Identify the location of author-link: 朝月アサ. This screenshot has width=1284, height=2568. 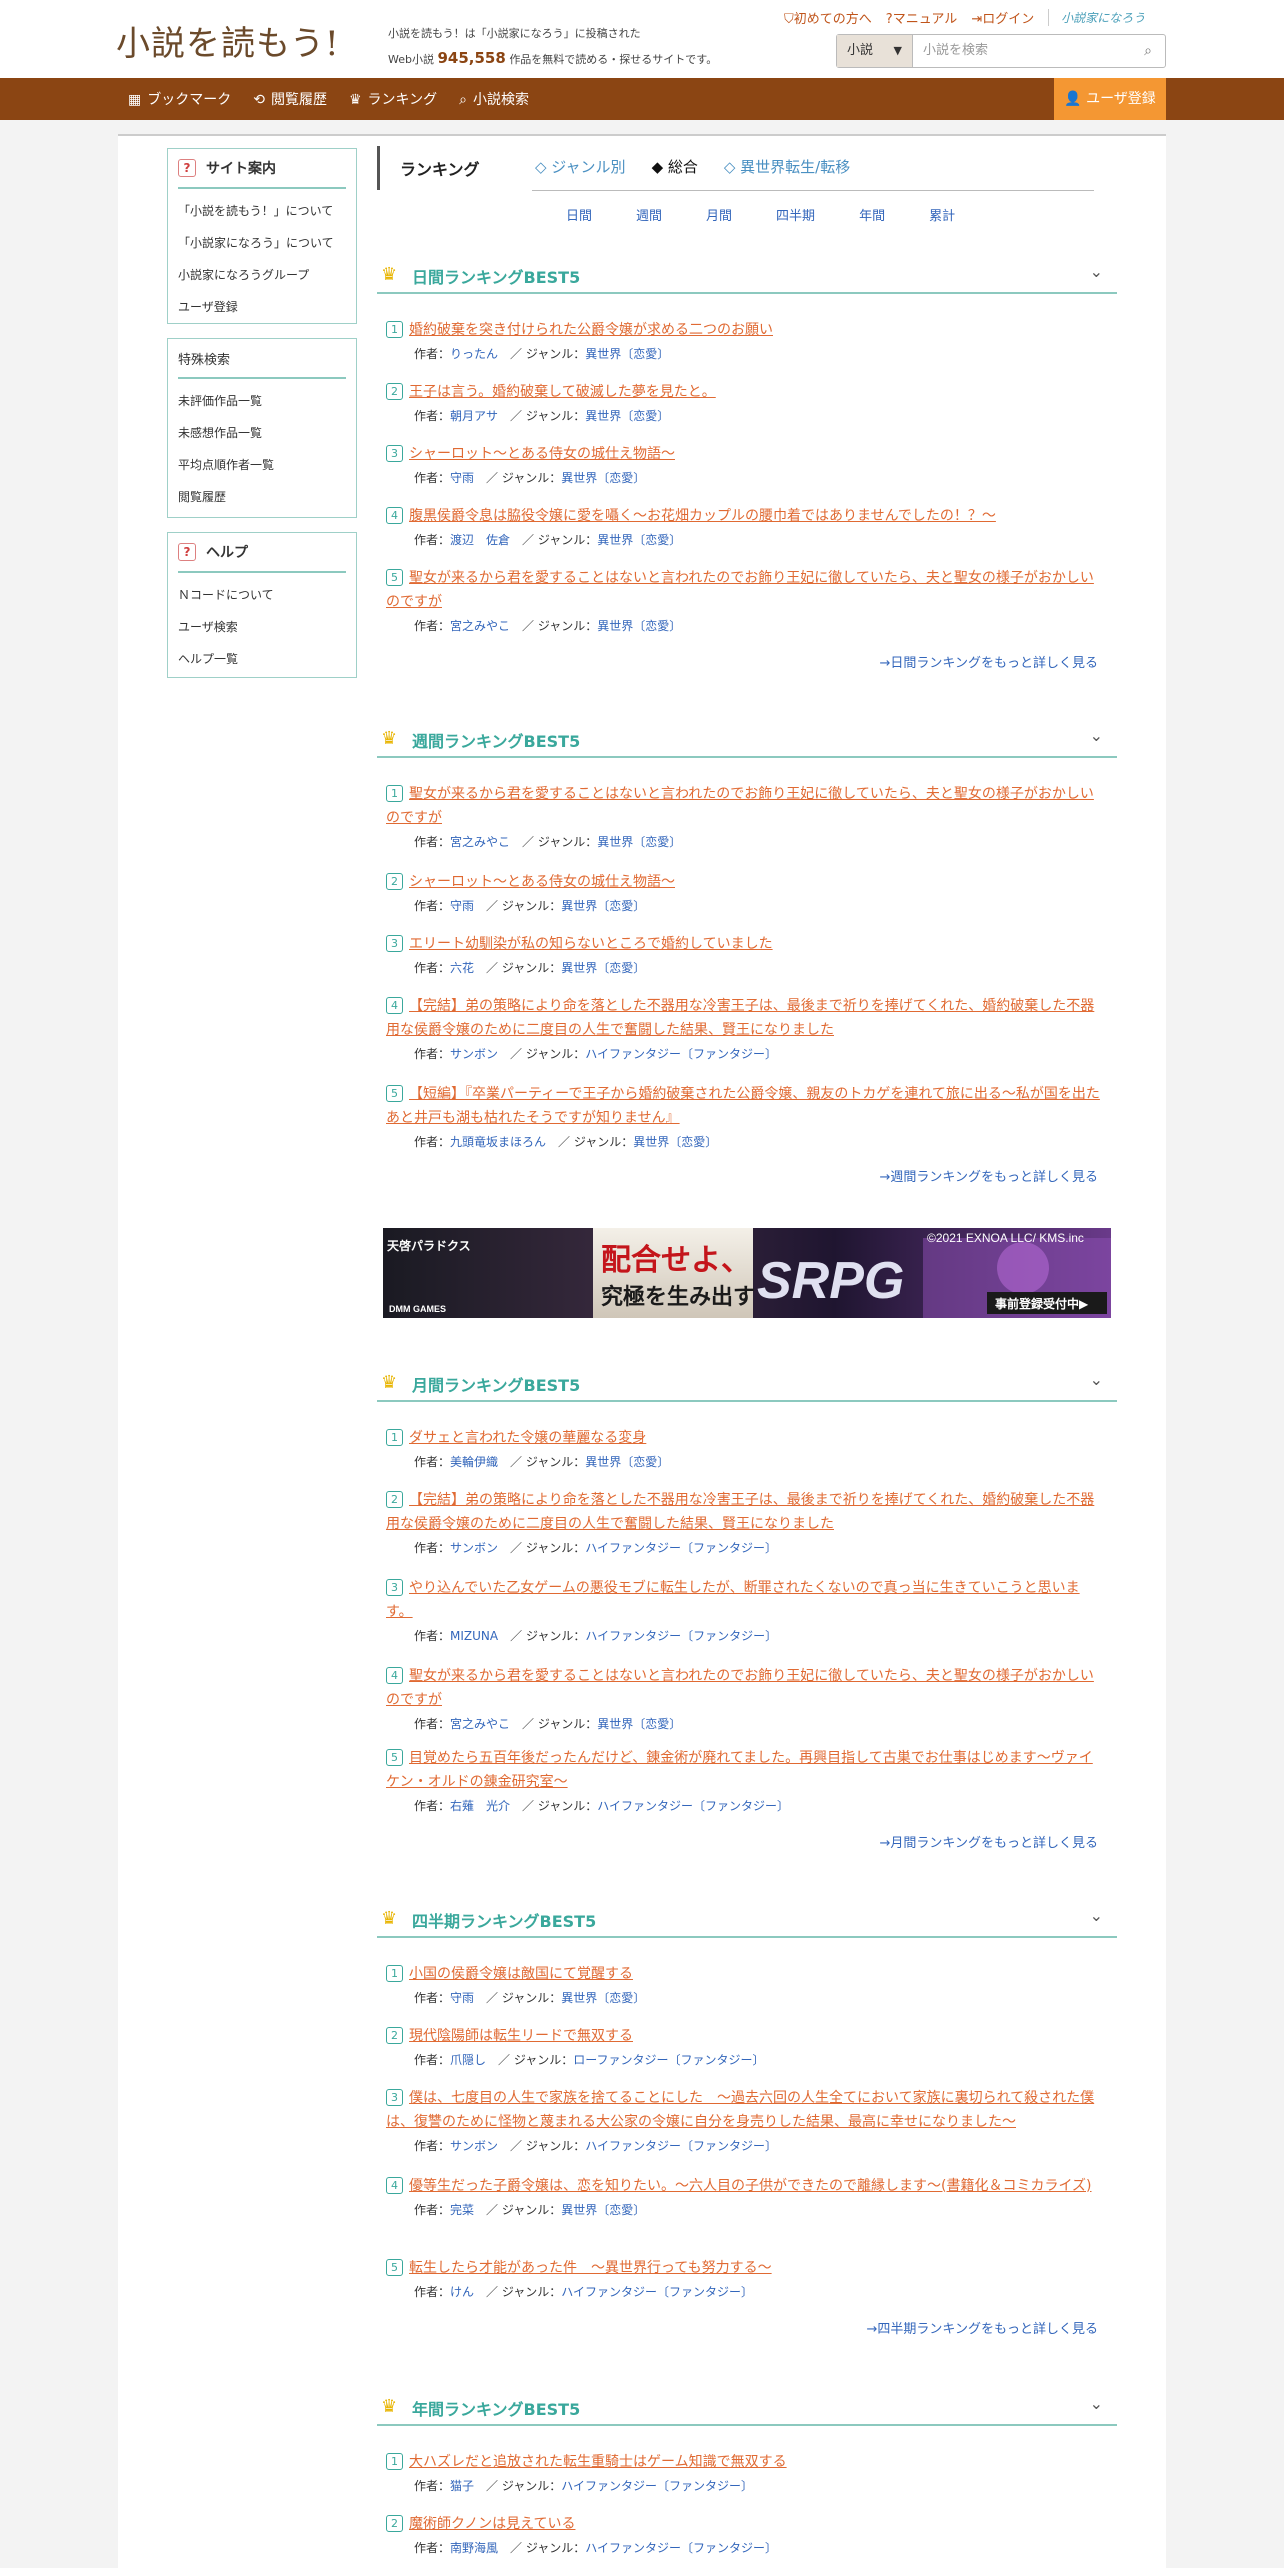
(474, 416).